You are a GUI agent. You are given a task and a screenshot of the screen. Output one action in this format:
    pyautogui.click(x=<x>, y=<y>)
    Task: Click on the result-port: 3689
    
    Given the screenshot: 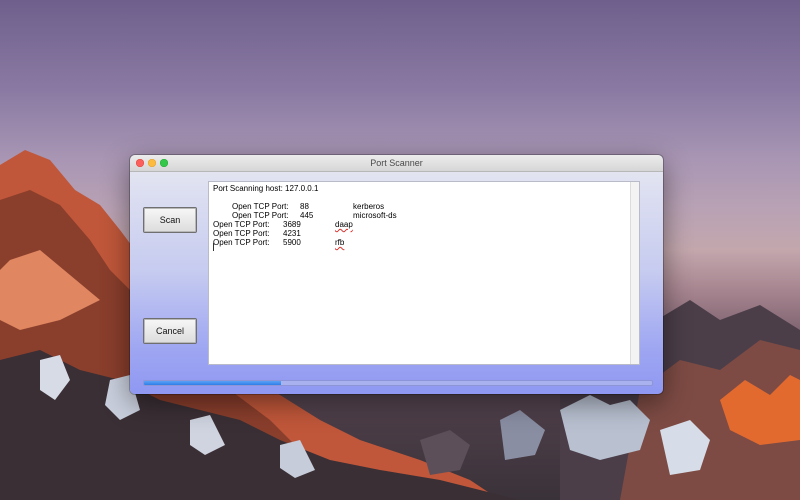 What is the action you would take?
    pyautogui.click(x=292, y=224)
    